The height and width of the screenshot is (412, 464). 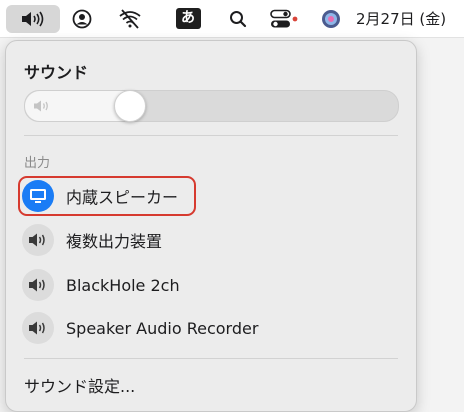 I want to click on user-menu-button, so click(x=82, y=18).